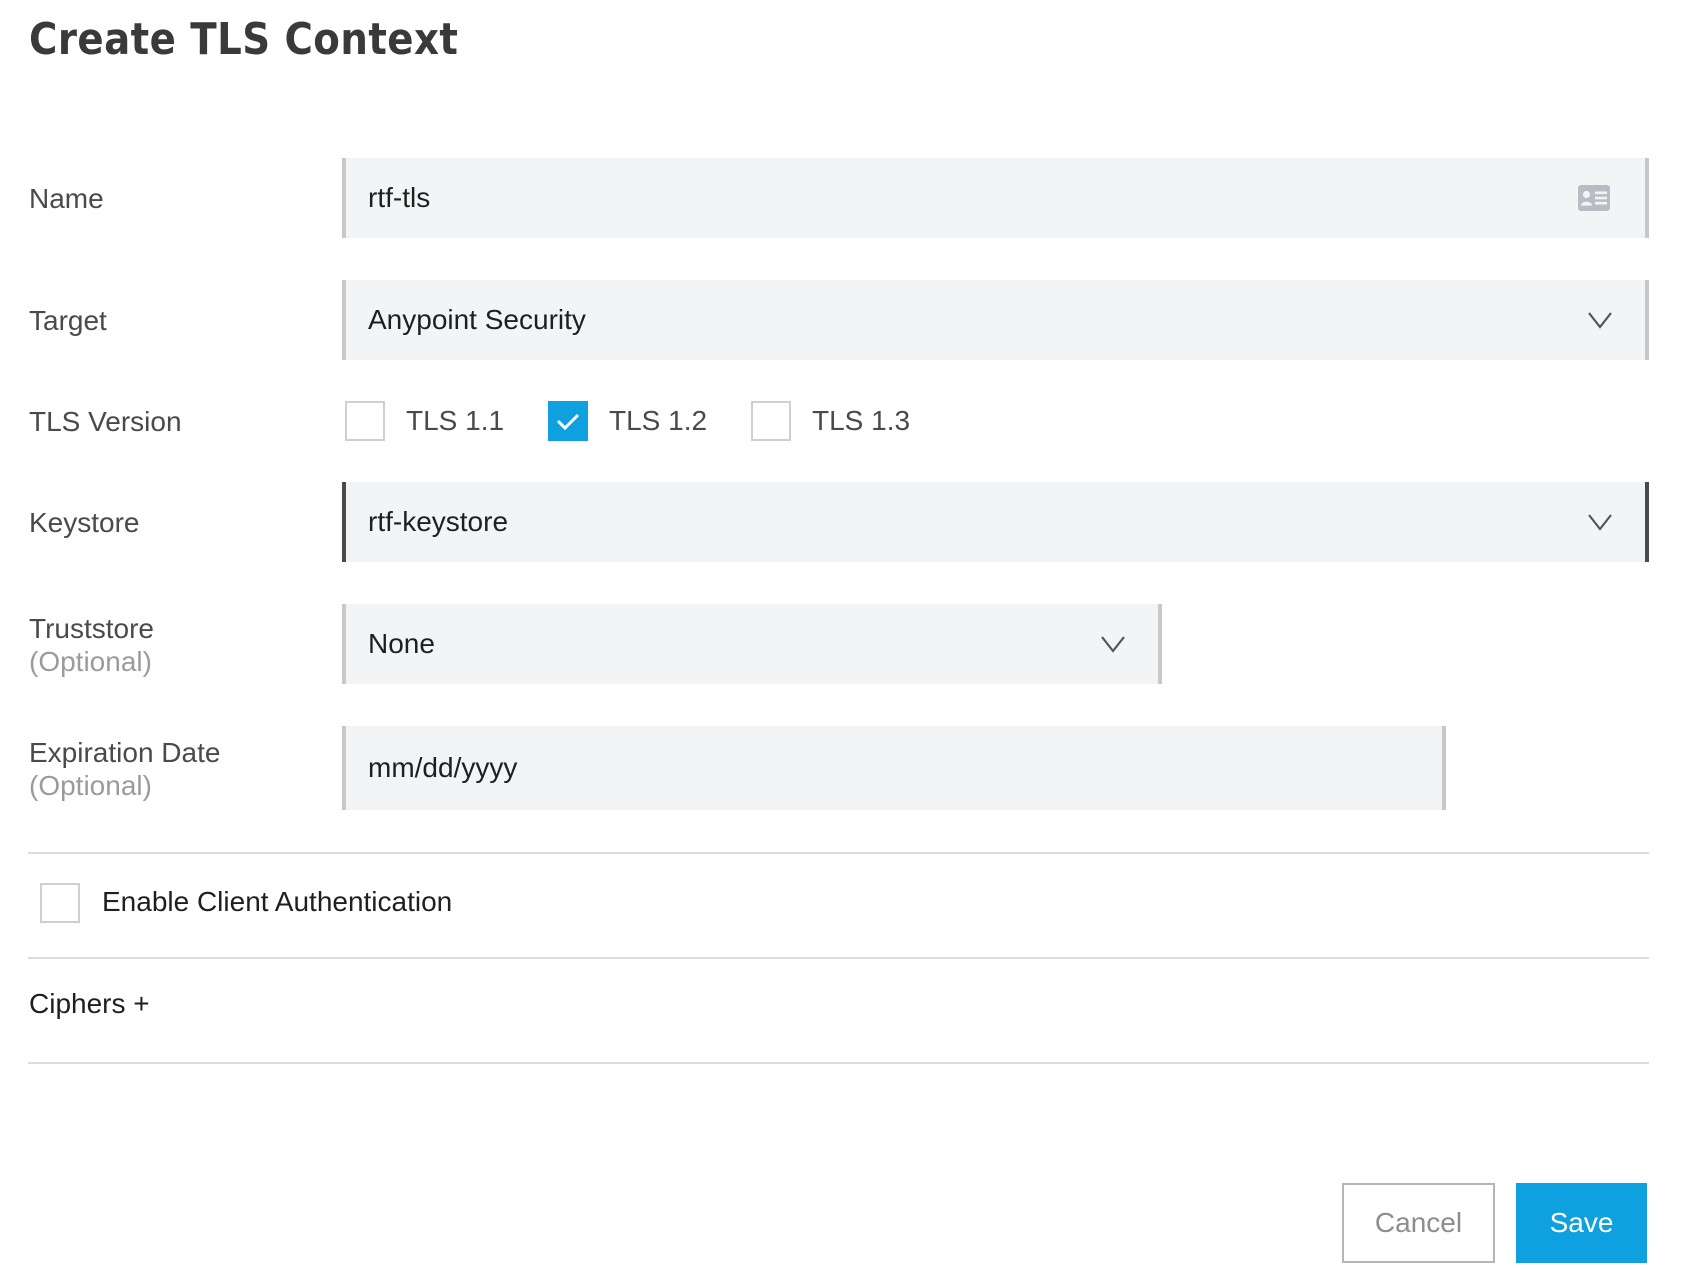 Image resolution: width=1706 pixels, height=1270 pixels. I want to click on enable-client-auth-checkbox, so click(60, 903).